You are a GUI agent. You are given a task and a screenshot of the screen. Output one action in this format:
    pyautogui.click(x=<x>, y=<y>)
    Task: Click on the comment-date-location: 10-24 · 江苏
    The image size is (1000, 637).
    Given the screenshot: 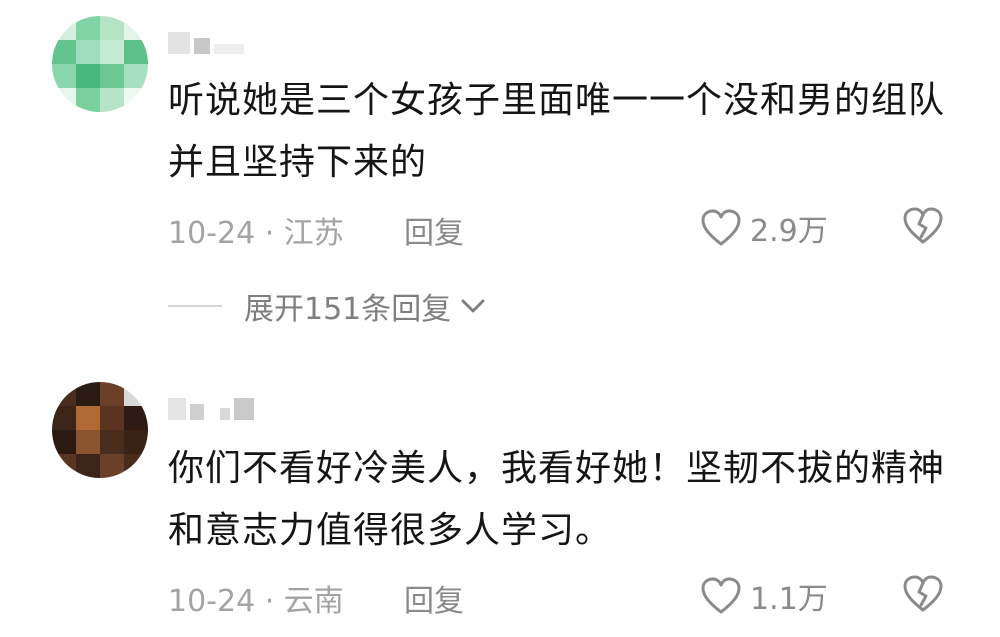 What is the action you would take?
    pyautogui.click(x=256, y=233)
    